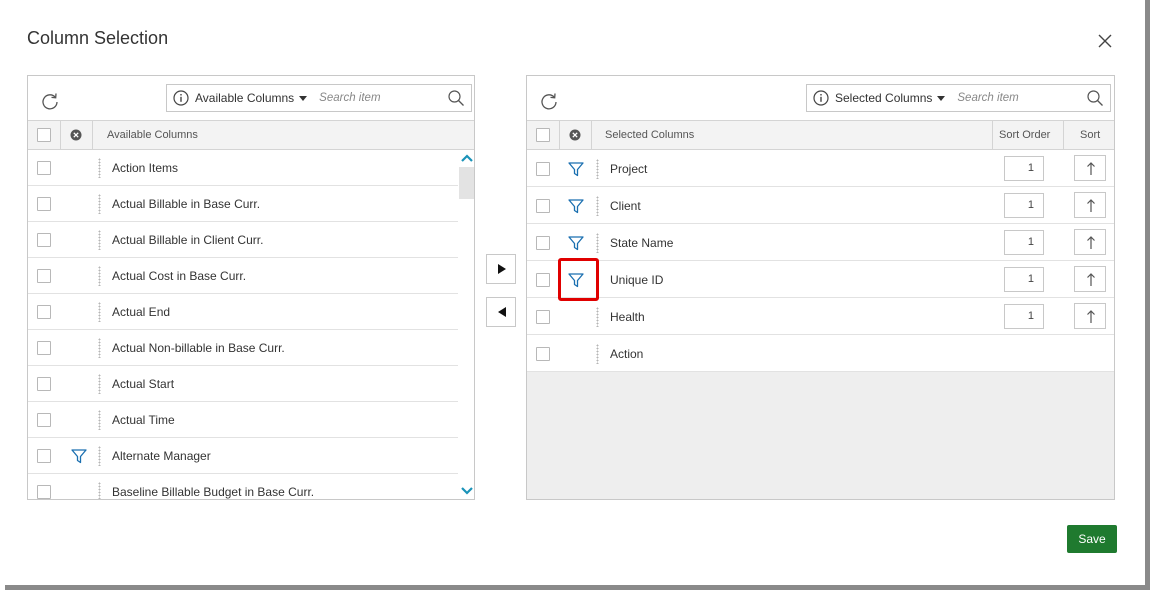 The height and width of the screenshot is (590, 1150). I want to click on list-item: Action, so click(820, 353).